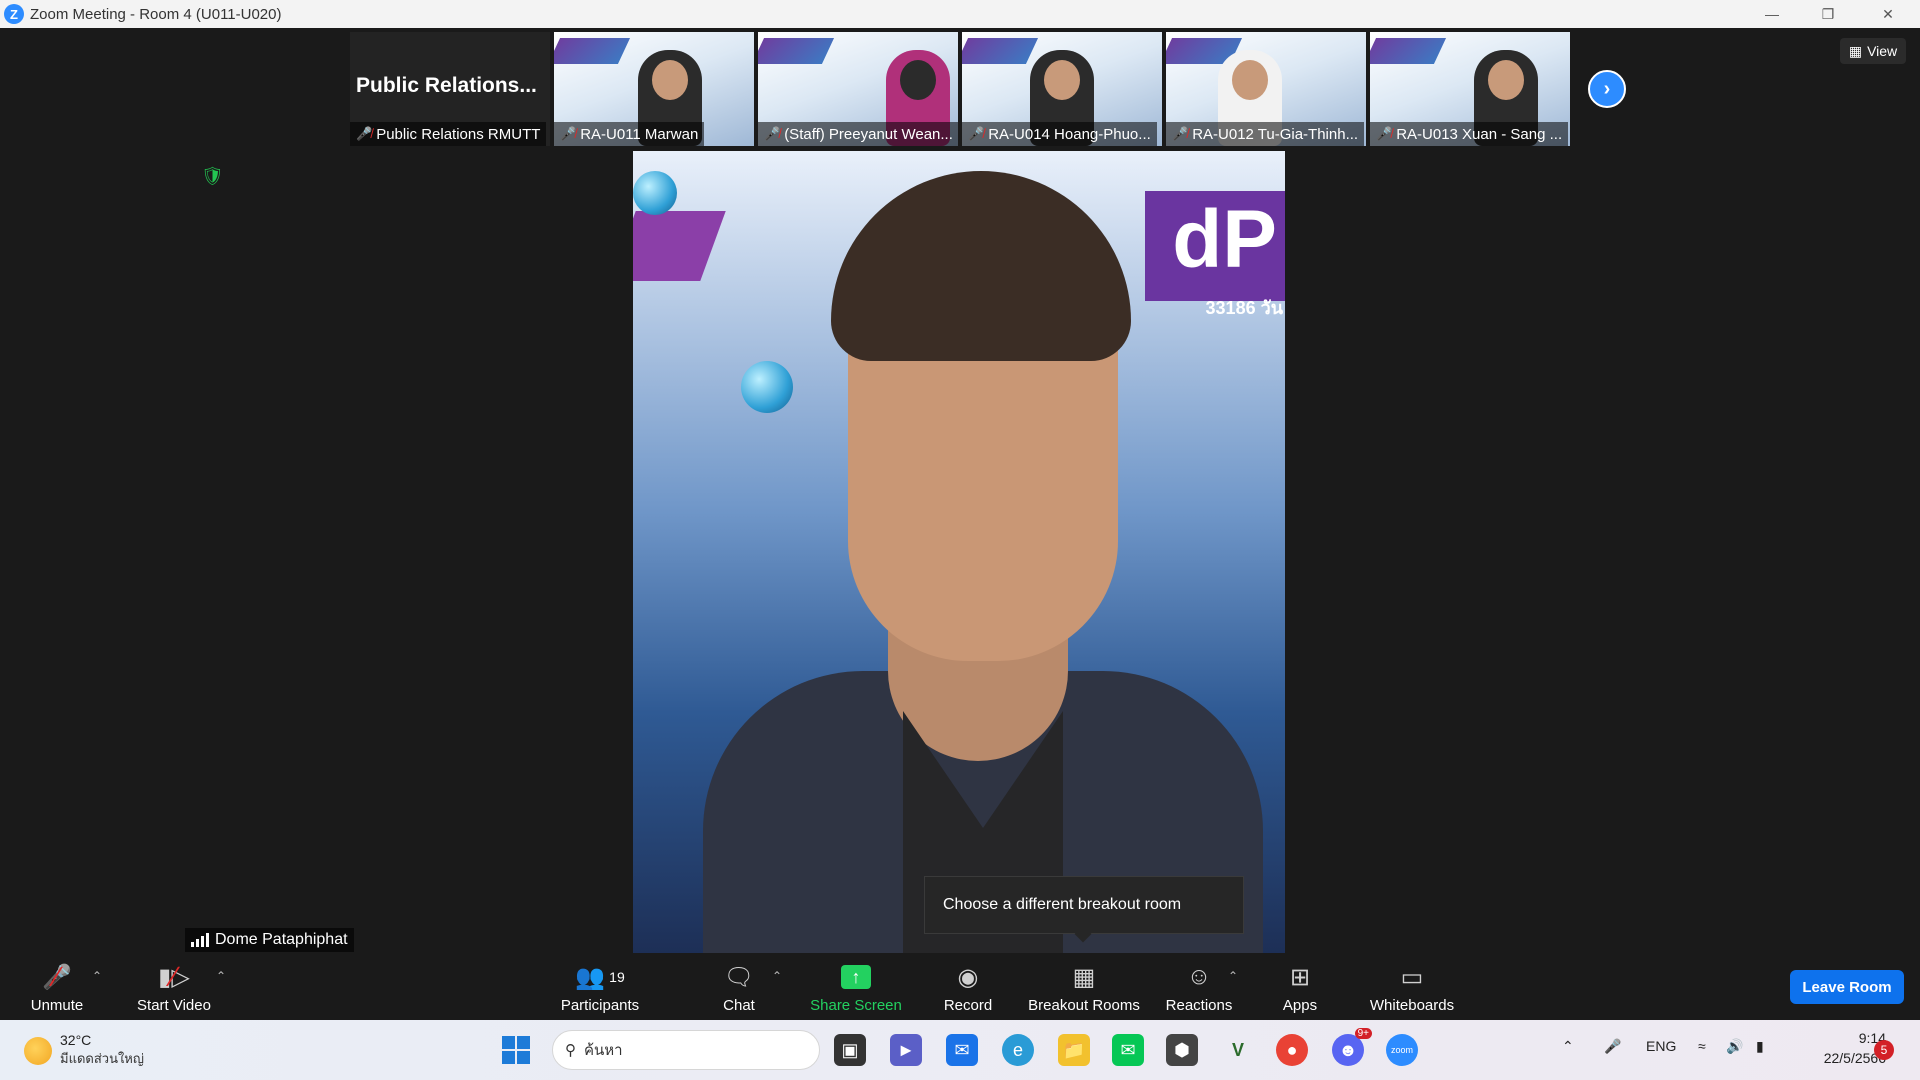 The width and height of the screenshot is (1920, 1080). Describe the element at coordinates (960, 14) in the screenshot. I see `window-titlebar: Z Zoom Meeting - Room 4 (U011-U020)` at that location.